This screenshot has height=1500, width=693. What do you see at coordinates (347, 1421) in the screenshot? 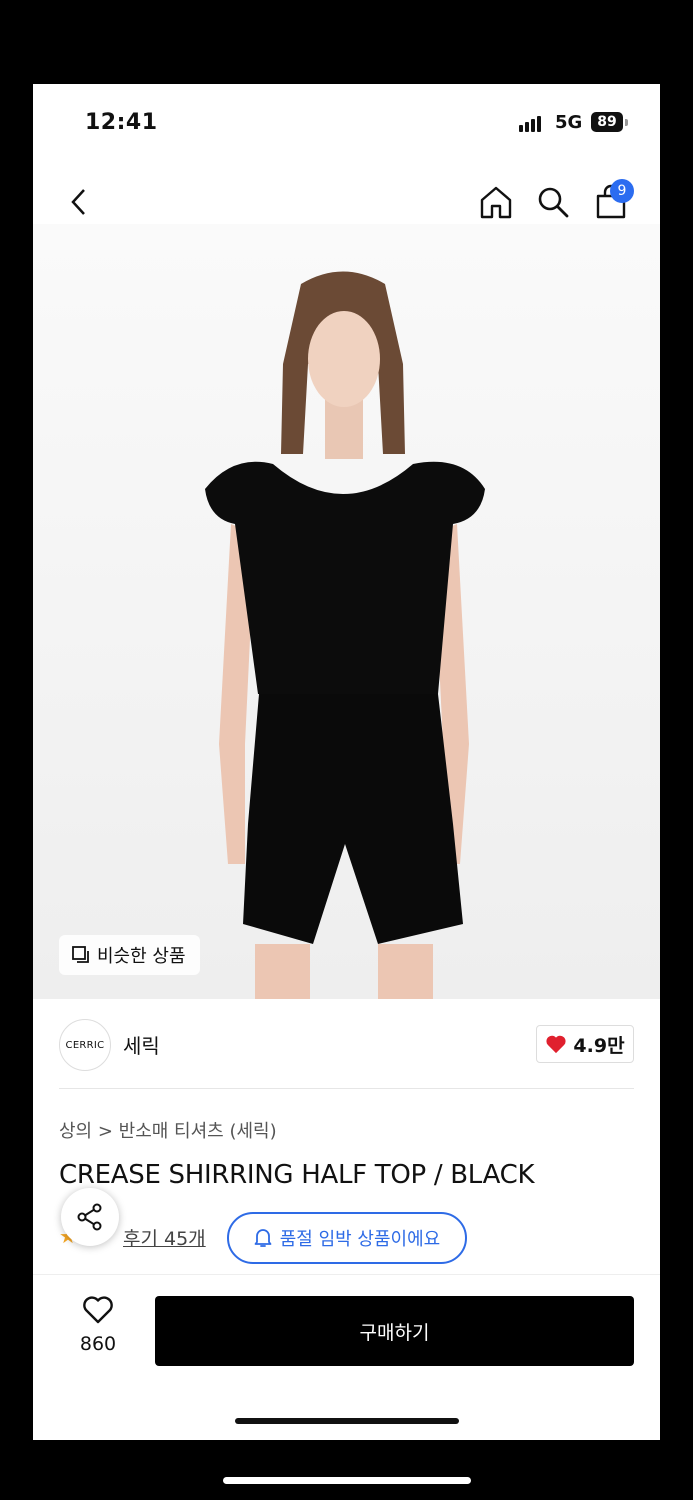
I see `home-indicator` at bounding box center [347, 1421].